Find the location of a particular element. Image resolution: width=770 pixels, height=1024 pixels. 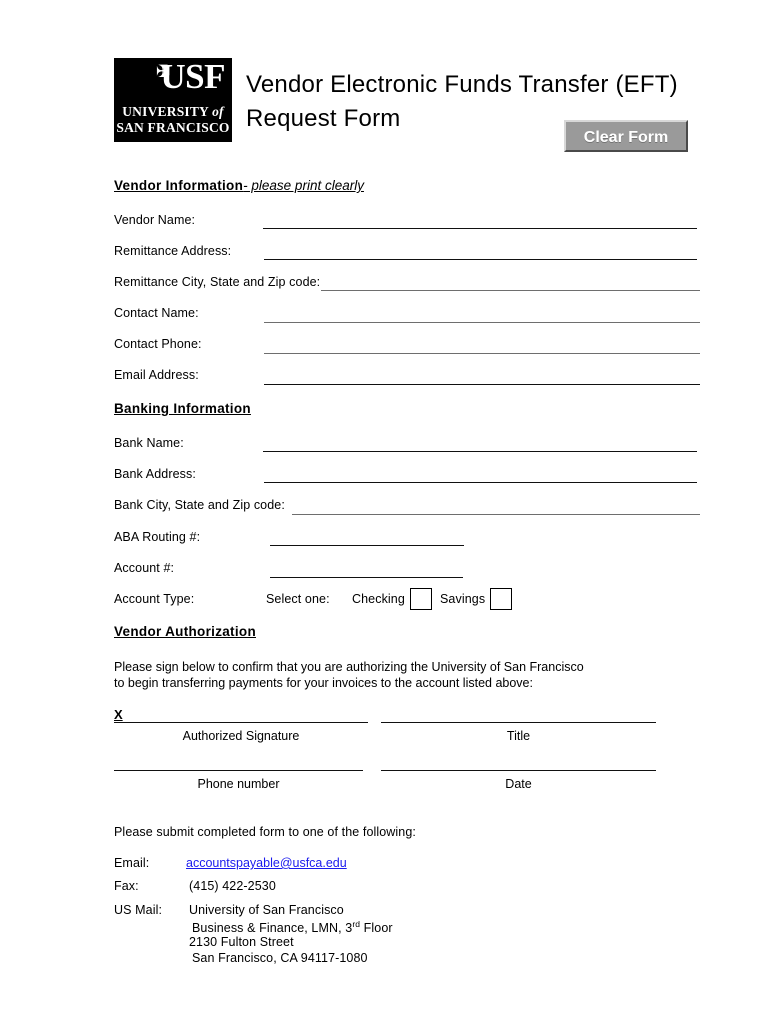

vendor-authorization-heading: Vendor Authorization is located at coordinates (185, 631).